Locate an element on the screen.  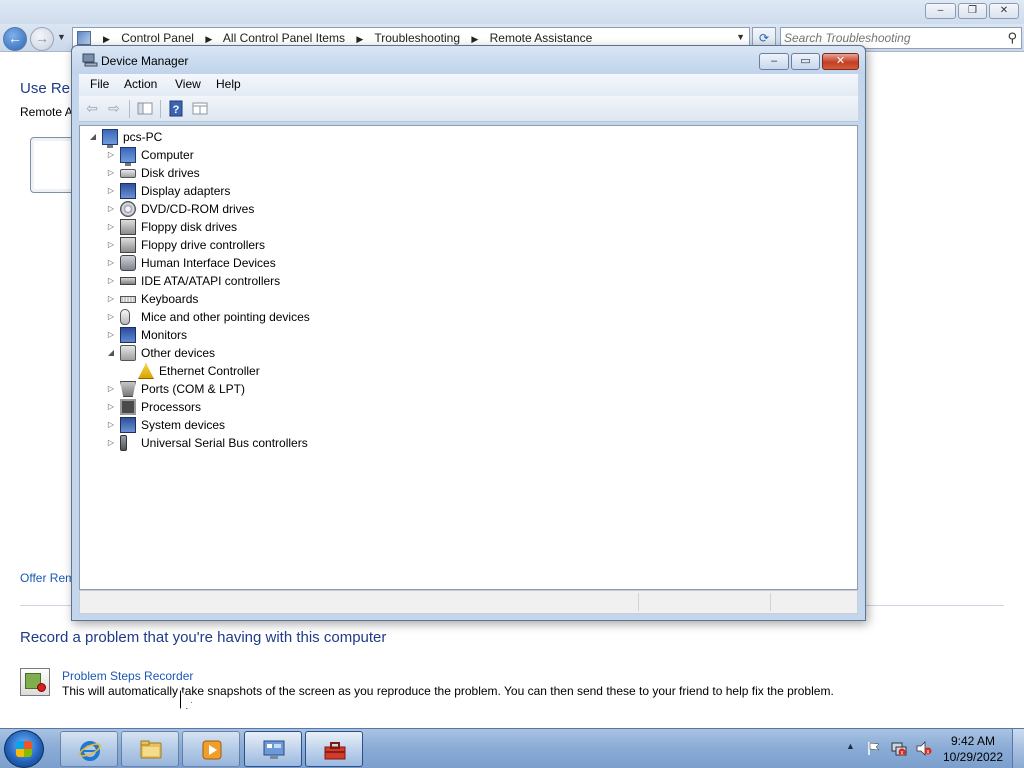
menu-file: File is located at coordinates (99, 84).